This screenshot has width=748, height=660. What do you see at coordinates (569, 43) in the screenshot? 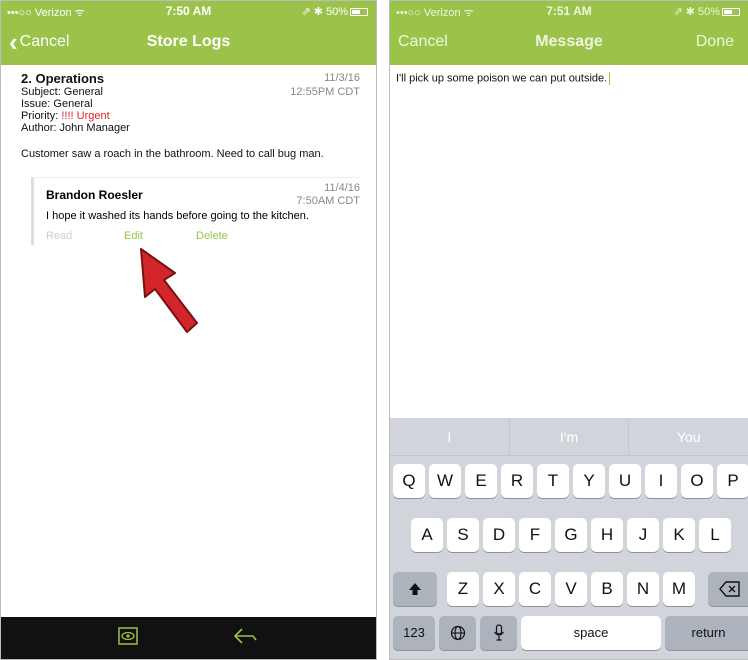
I see `nav-bar: Cancel Message Done` at bounding box center [569, 43].